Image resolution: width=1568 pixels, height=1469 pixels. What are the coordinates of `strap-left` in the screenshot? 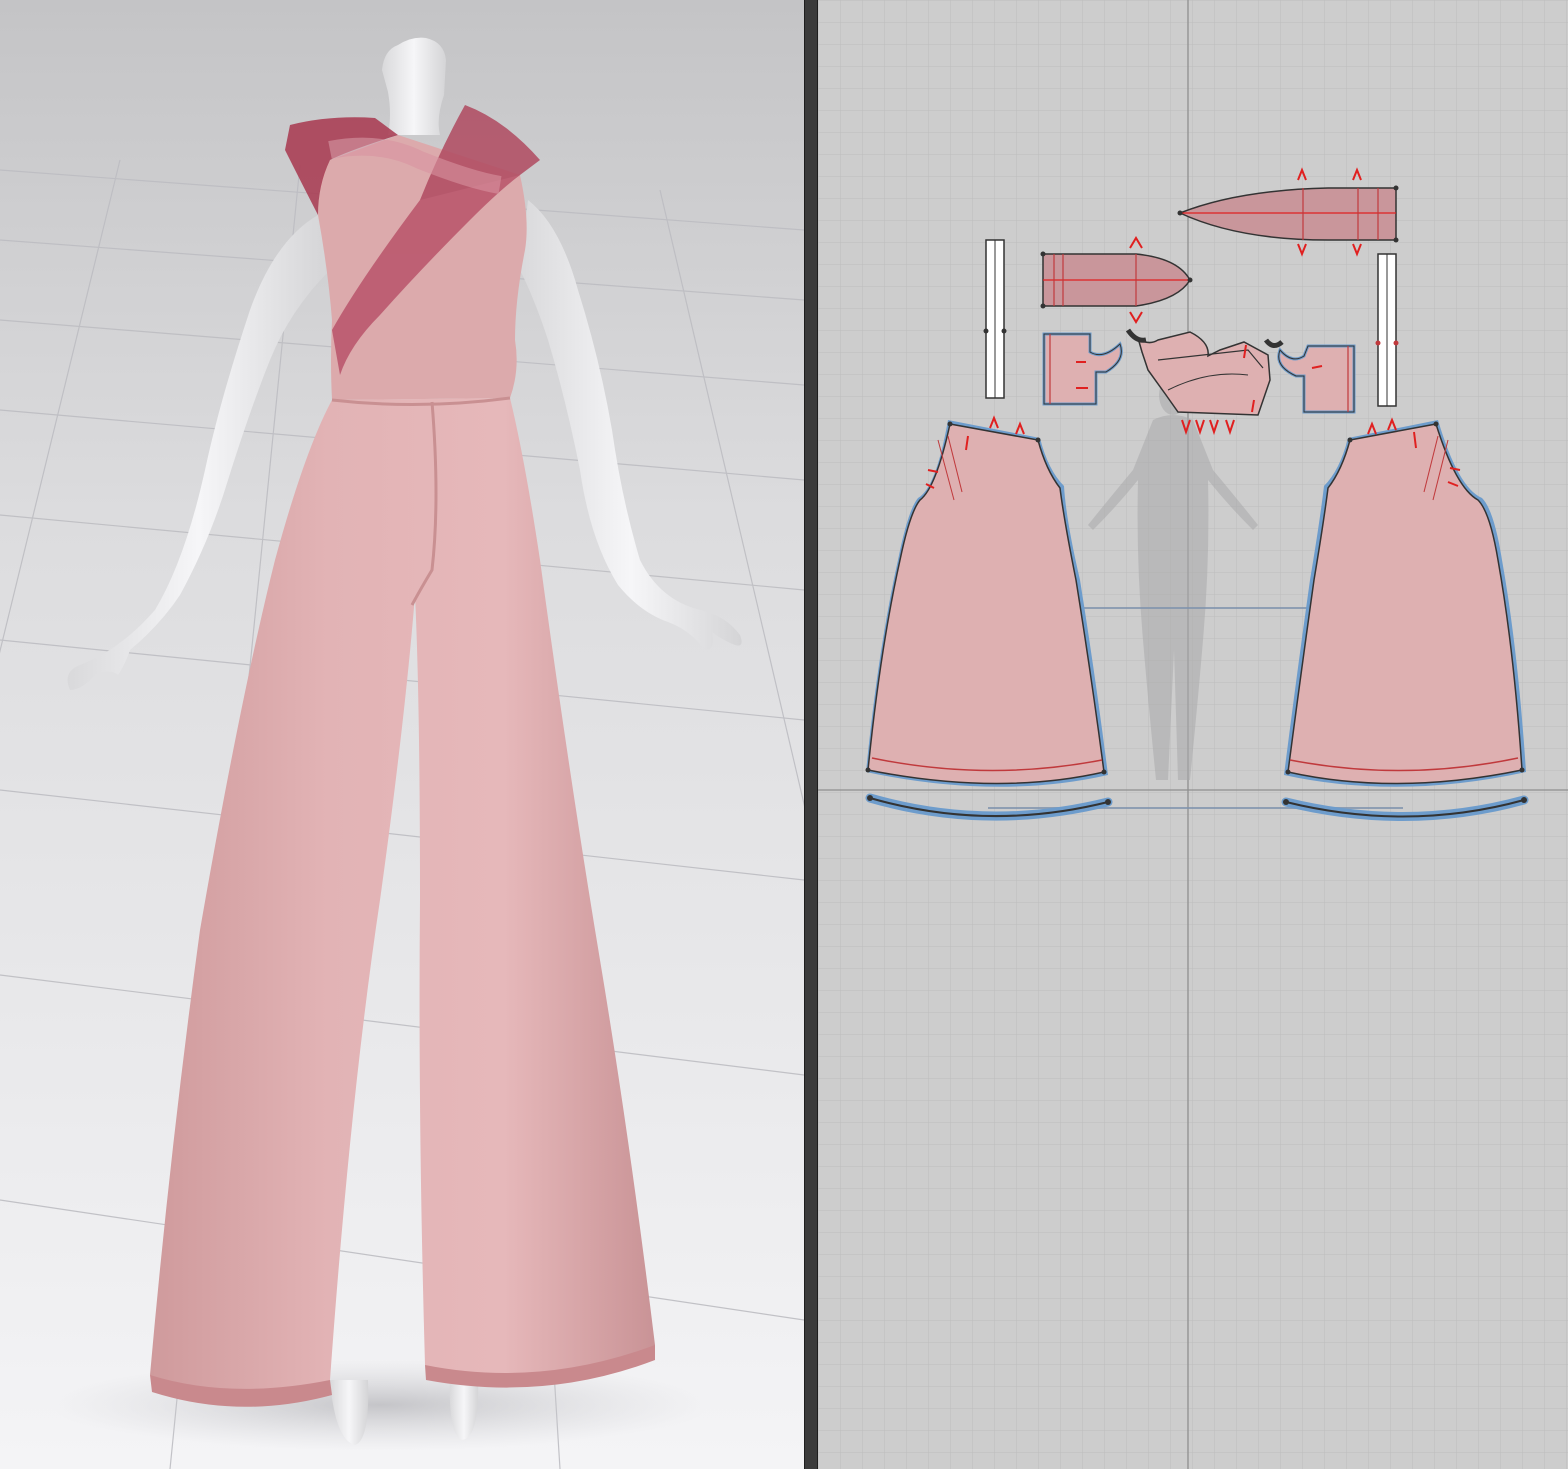 It's located at (995, 319).